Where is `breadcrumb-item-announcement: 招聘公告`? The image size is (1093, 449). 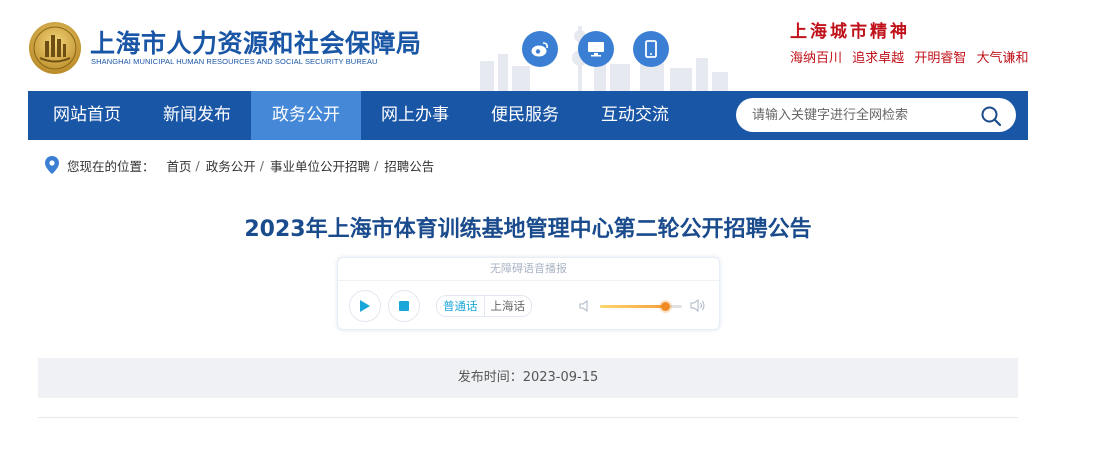
breadcrumb-item-announcement: 招聘公告 is located at coordinates (409, 165).